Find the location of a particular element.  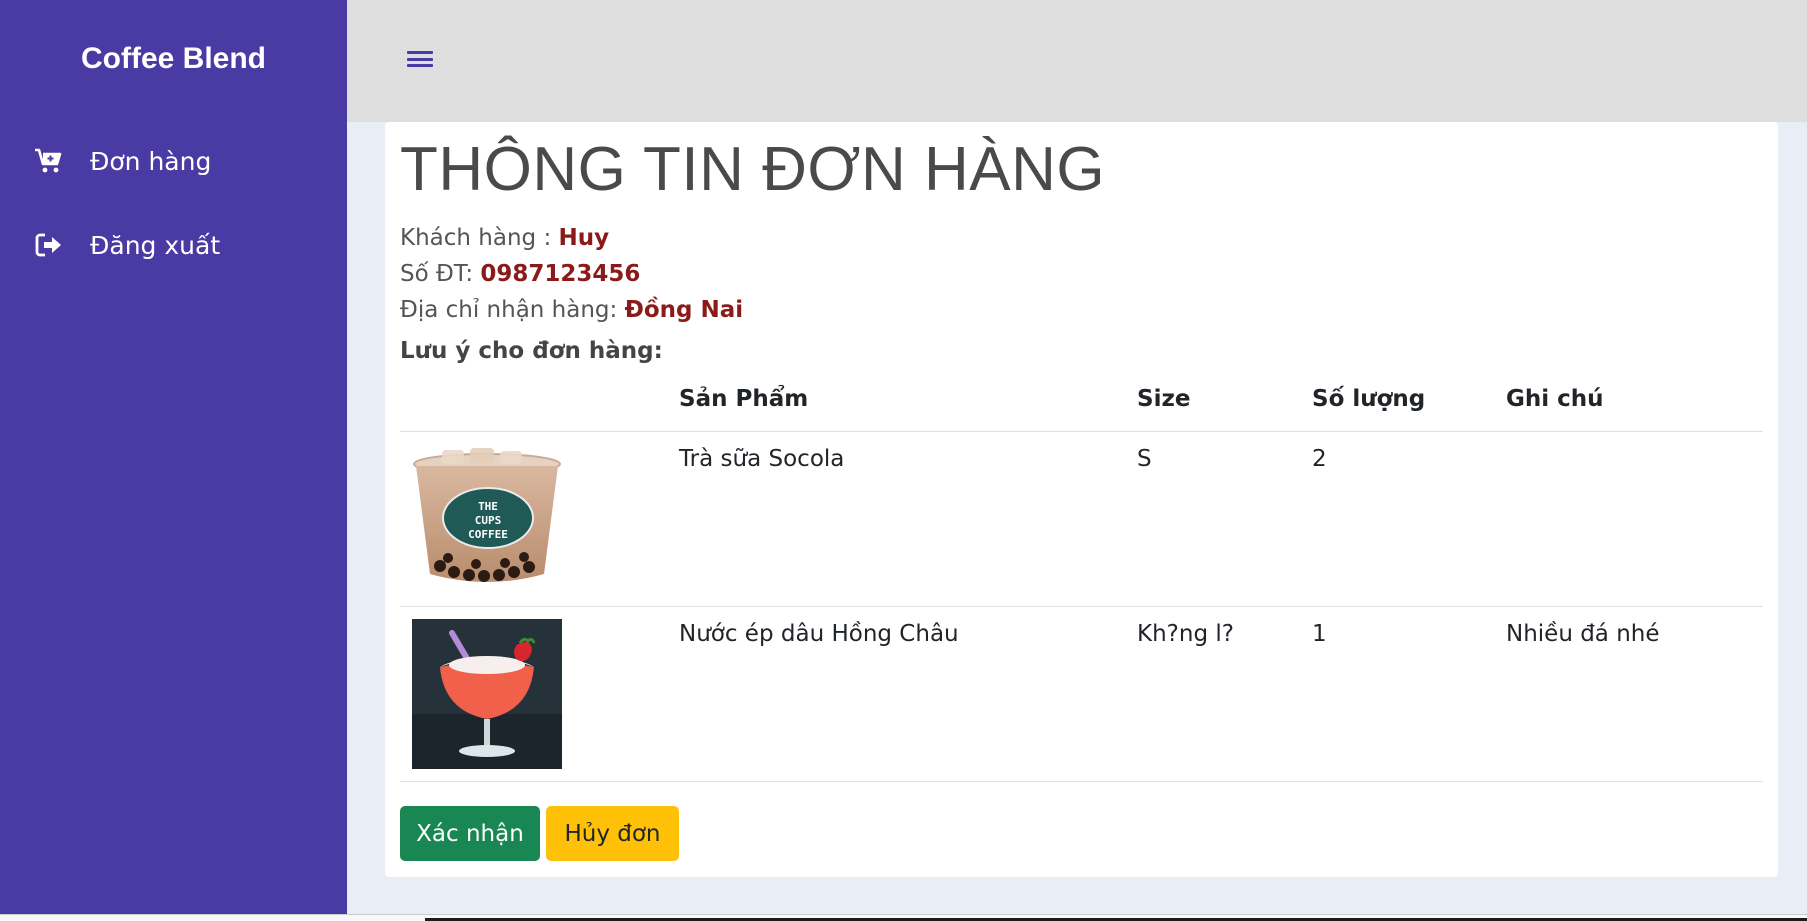

header-quantity: Số lượng is located at coordinates (1369, 399).